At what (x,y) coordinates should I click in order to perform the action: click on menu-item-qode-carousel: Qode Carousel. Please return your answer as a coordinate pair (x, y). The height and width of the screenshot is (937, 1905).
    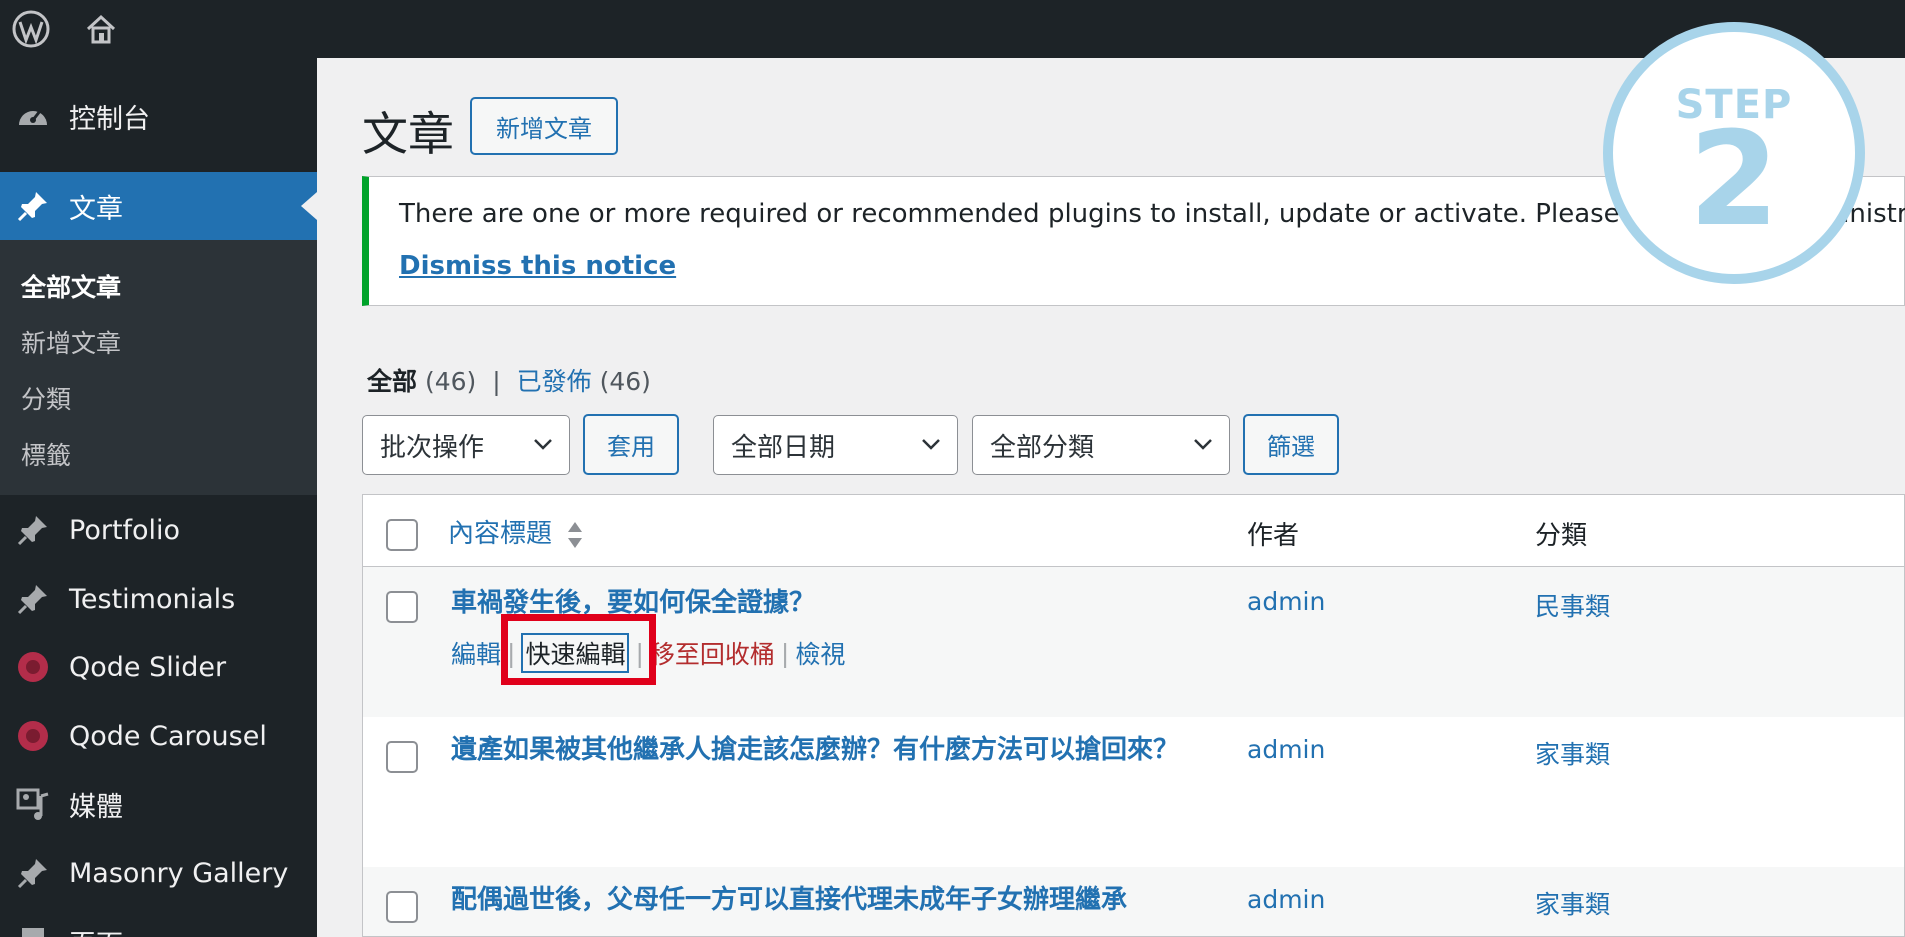
    Looking at the image, I should click on (158, 736).